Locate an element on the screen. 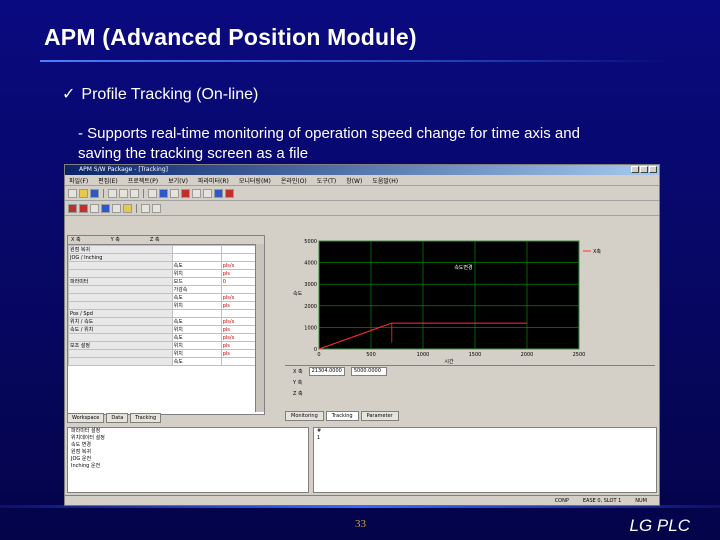 The image size is (720, 540). axis-x-header: X 축 is located at coordinates (76, 240).